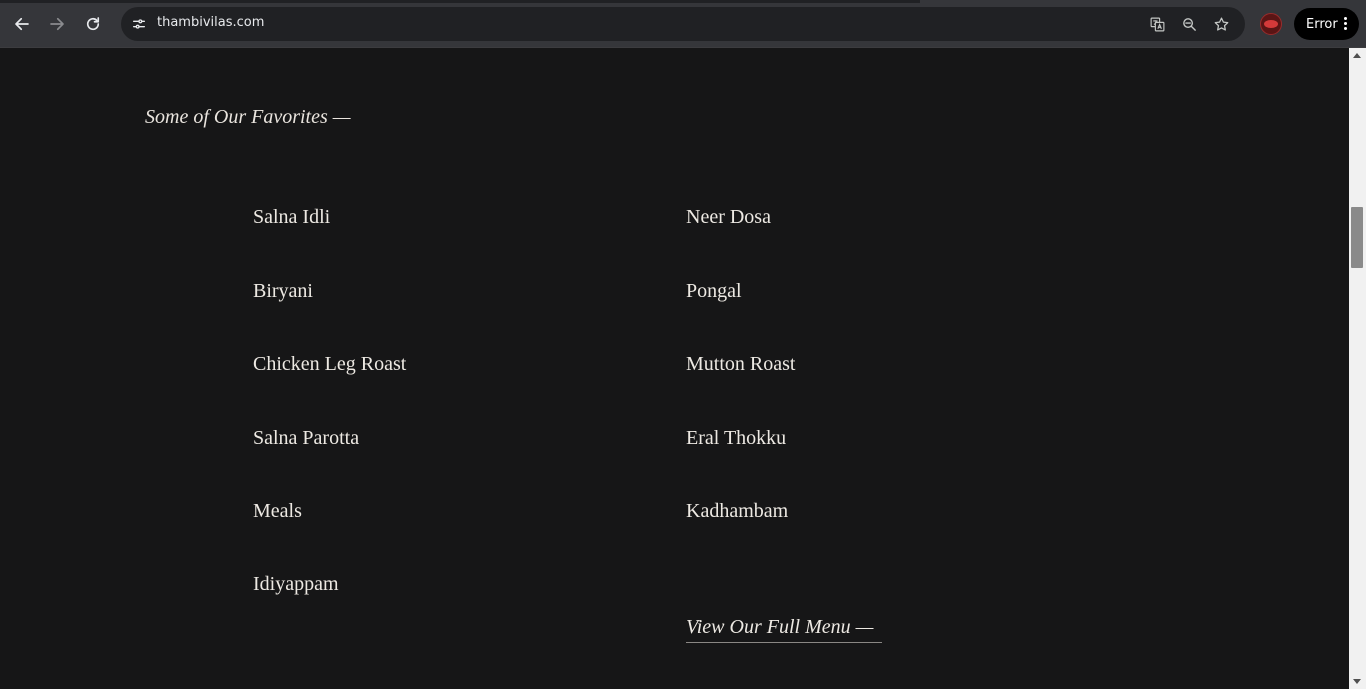  I want to click on profile-avatar, so click(1271, 24).